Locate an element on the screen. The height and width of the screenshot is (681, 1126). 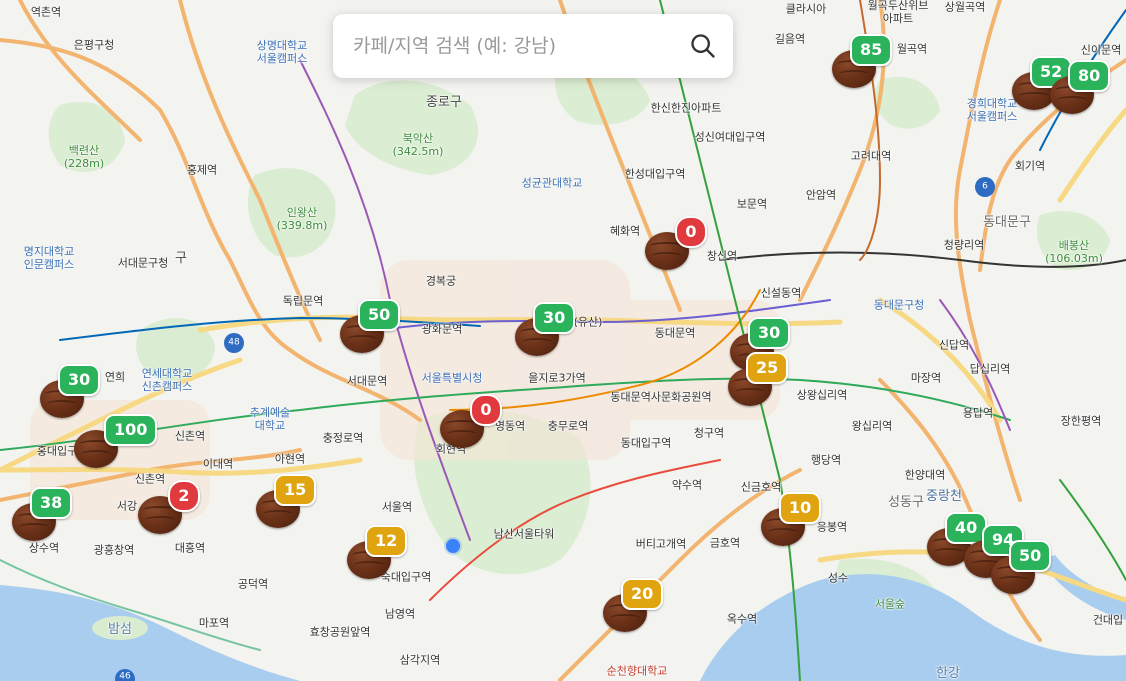
label-sungkyunkwan: 성균관대학교 is located at coordinates (552, 183).